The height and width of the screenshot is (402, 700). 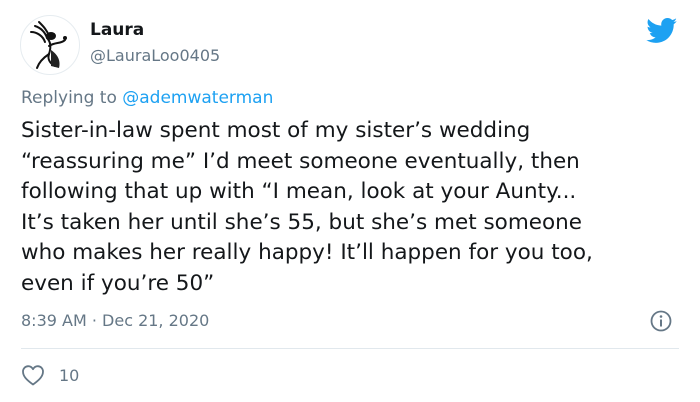 What do you see at coordinates (69, 98) in the screenshot?
I see `reply-prefix: Replying to` at bounding box center [69, 98].